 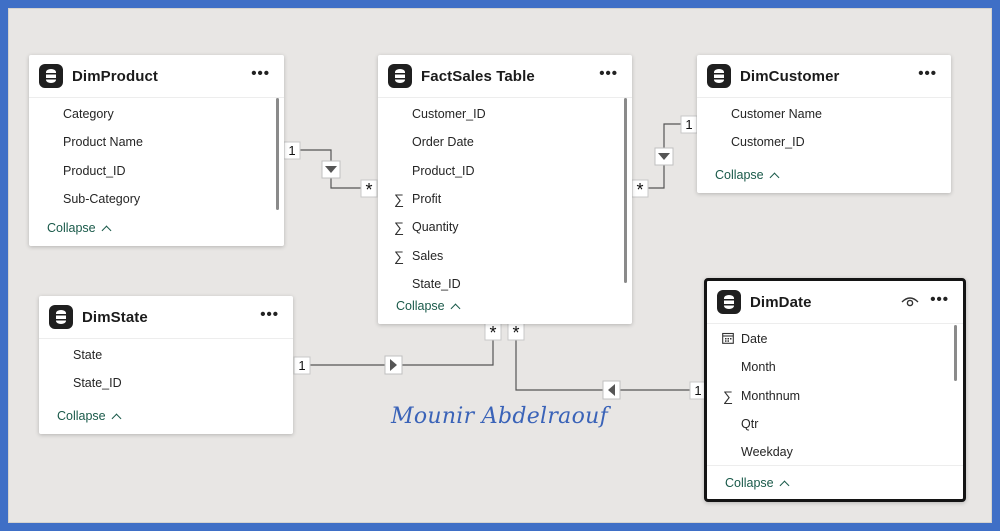 I want to click on watermark: Mounir Abdelraouf, so click(x=500, y=416).